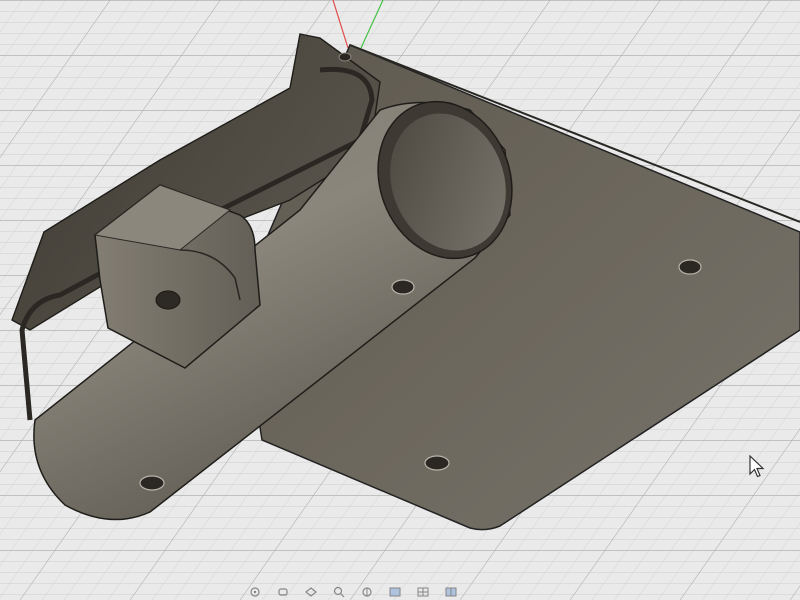  I want to click on clamp-bolt-hole, so click(168, 300).